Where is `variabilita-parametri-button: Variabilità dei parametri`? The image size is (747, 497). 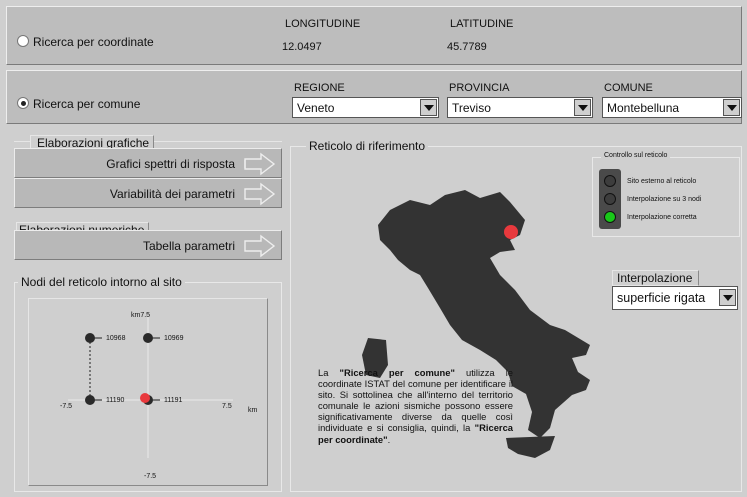 variabilita-parametri-button: Variabilità dei parametri is located at coordinates (148, 193).